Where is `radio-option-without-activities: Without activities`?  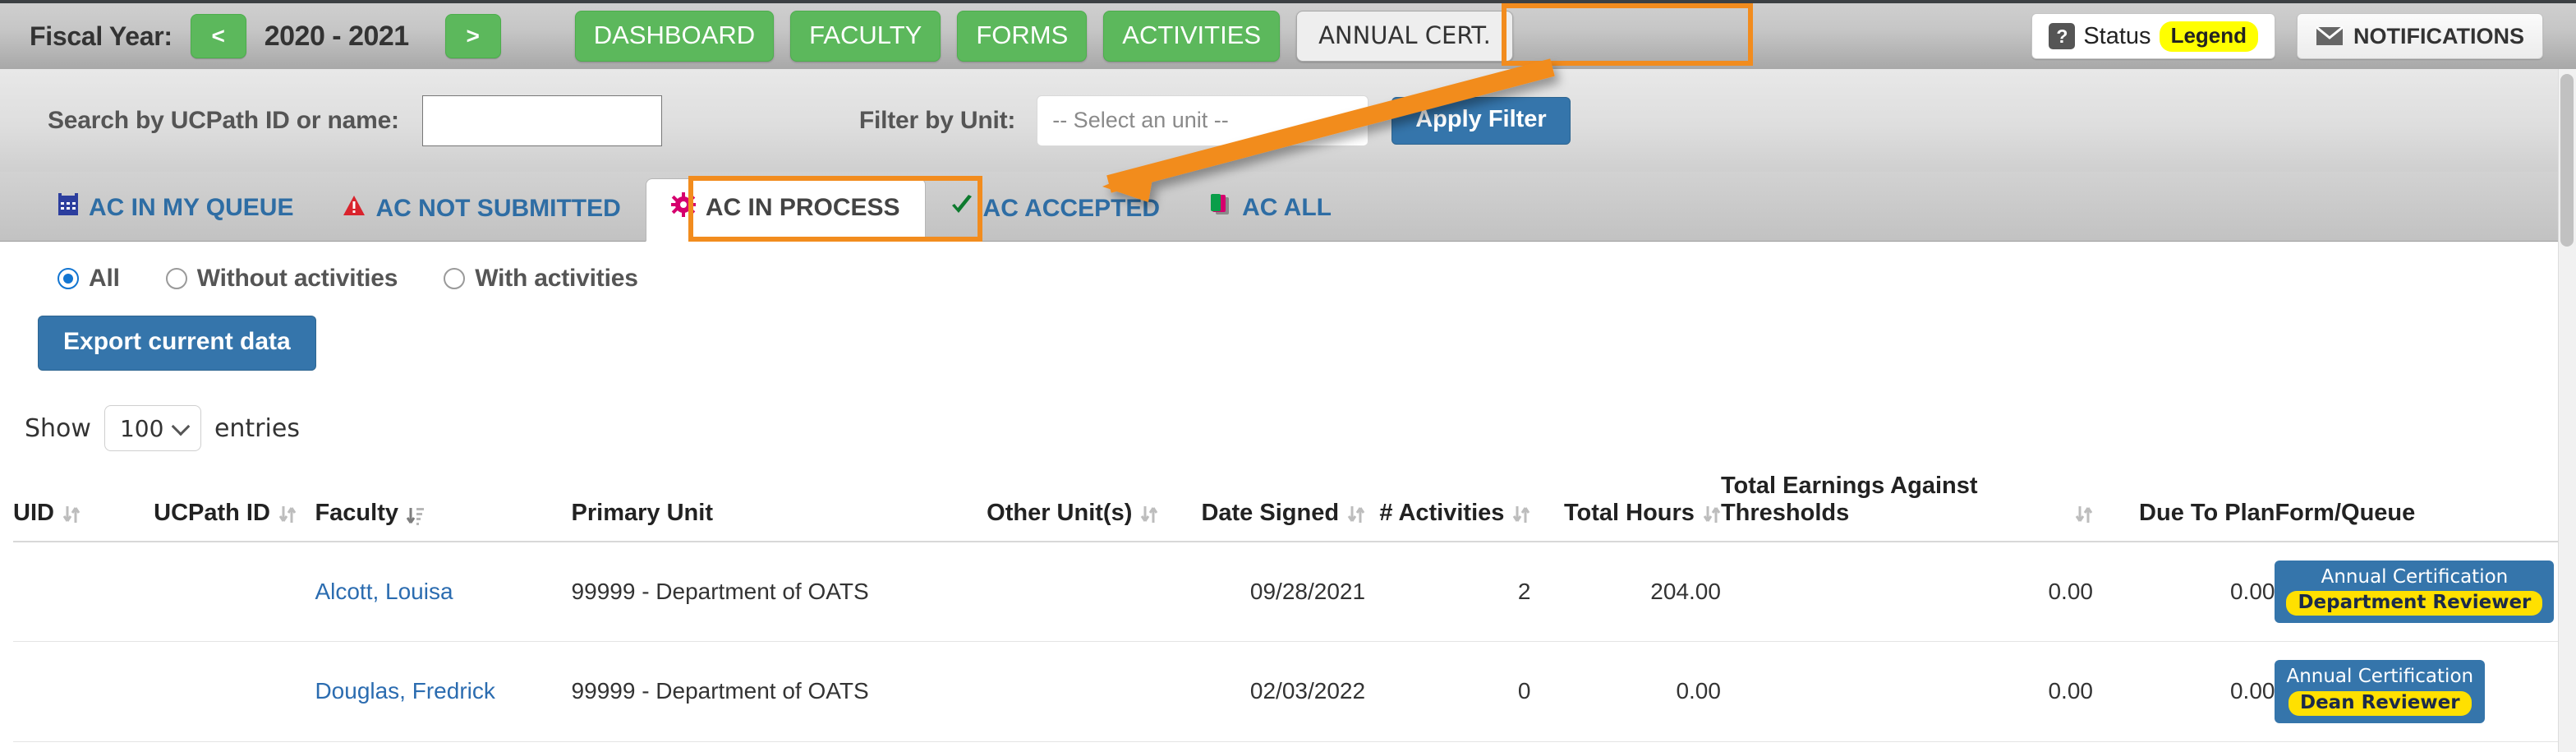
radio-option-without-activities: Without activities is located at coordinates (281, 279).